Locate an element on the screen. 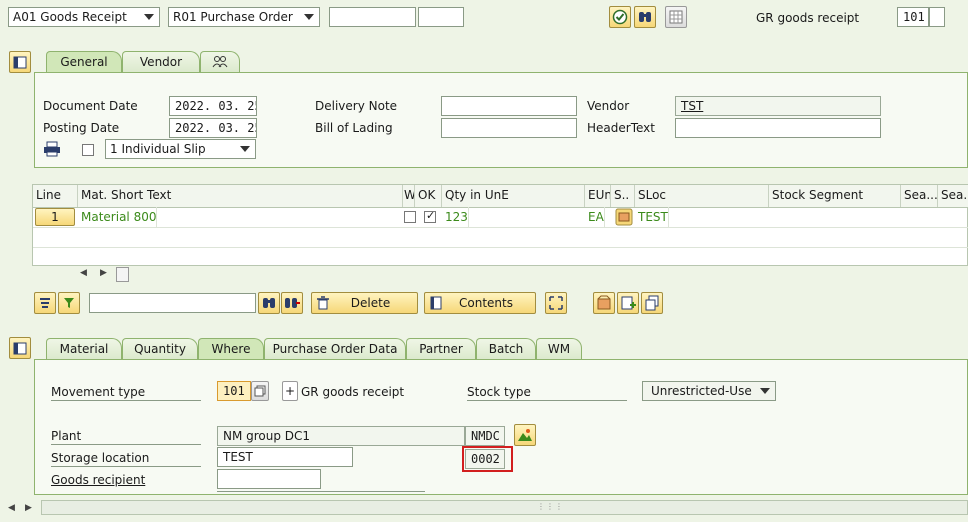  posting-date-input: 2022. 03. 25 is located at coordinates (213, 128).